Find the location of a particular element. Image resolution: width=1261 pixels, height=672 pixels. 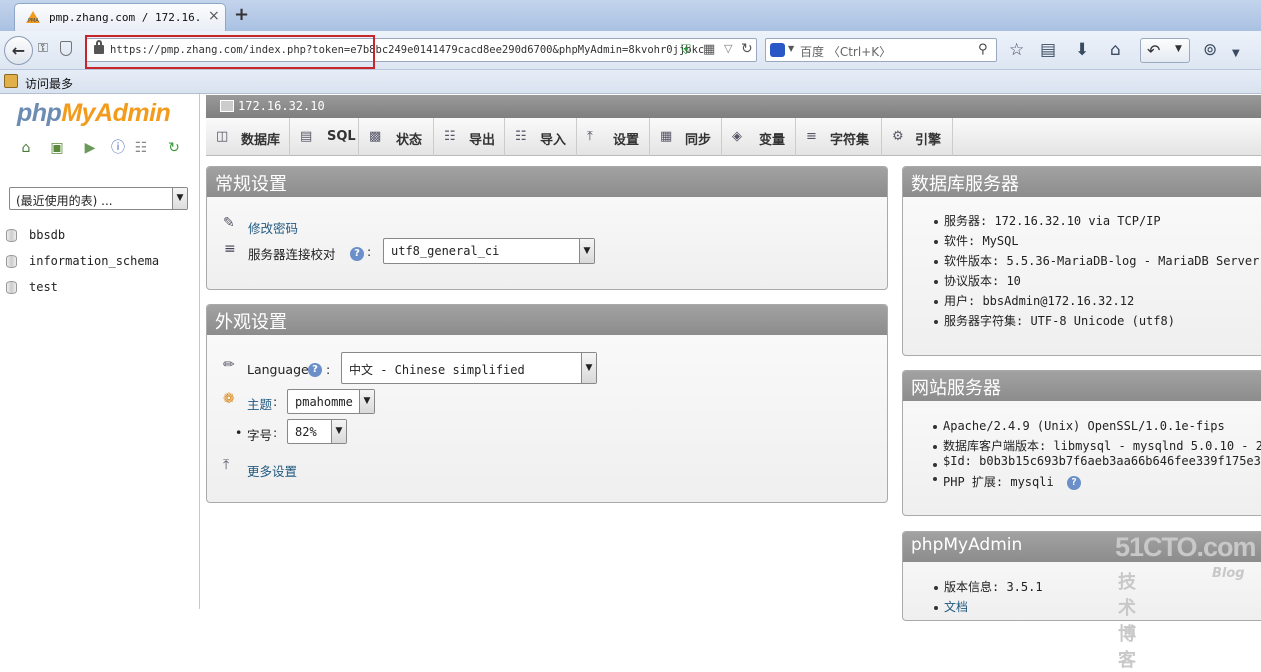

more-settings-link: 更多设置 is located at coordinates (272, 470).